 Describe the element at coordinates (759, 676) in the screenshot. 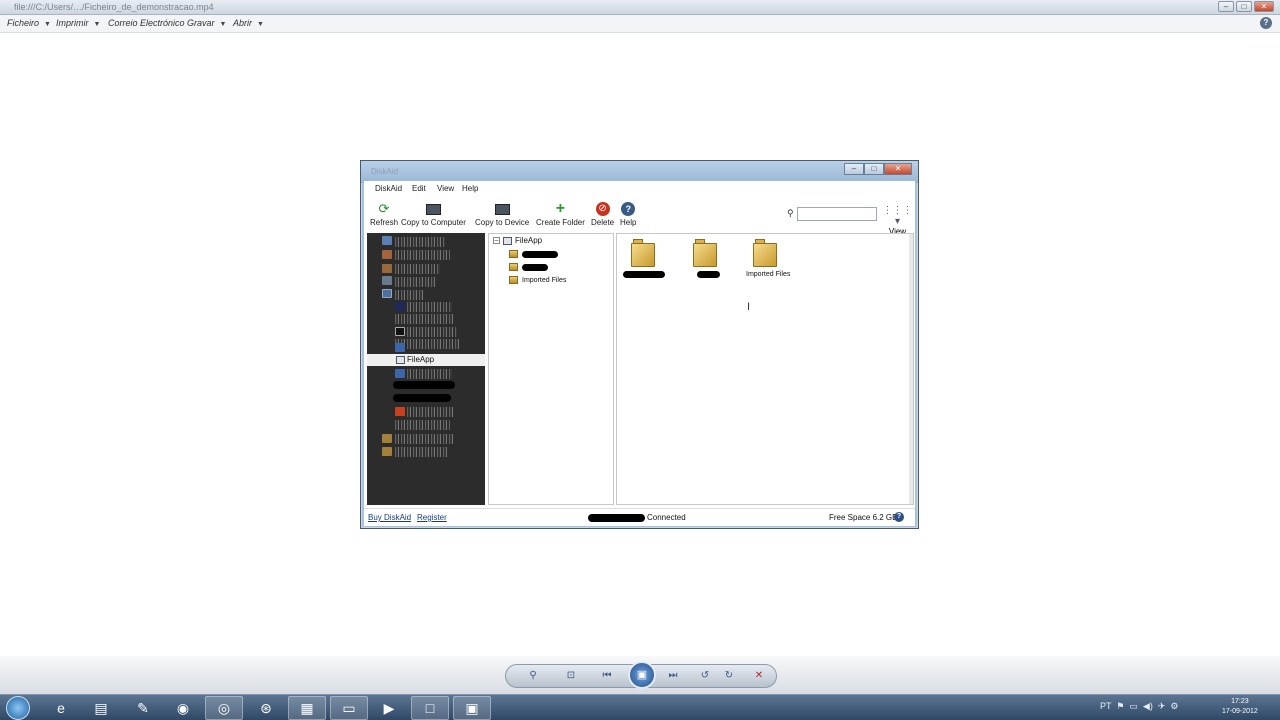

I see `delete-icon: ✕` at that location.